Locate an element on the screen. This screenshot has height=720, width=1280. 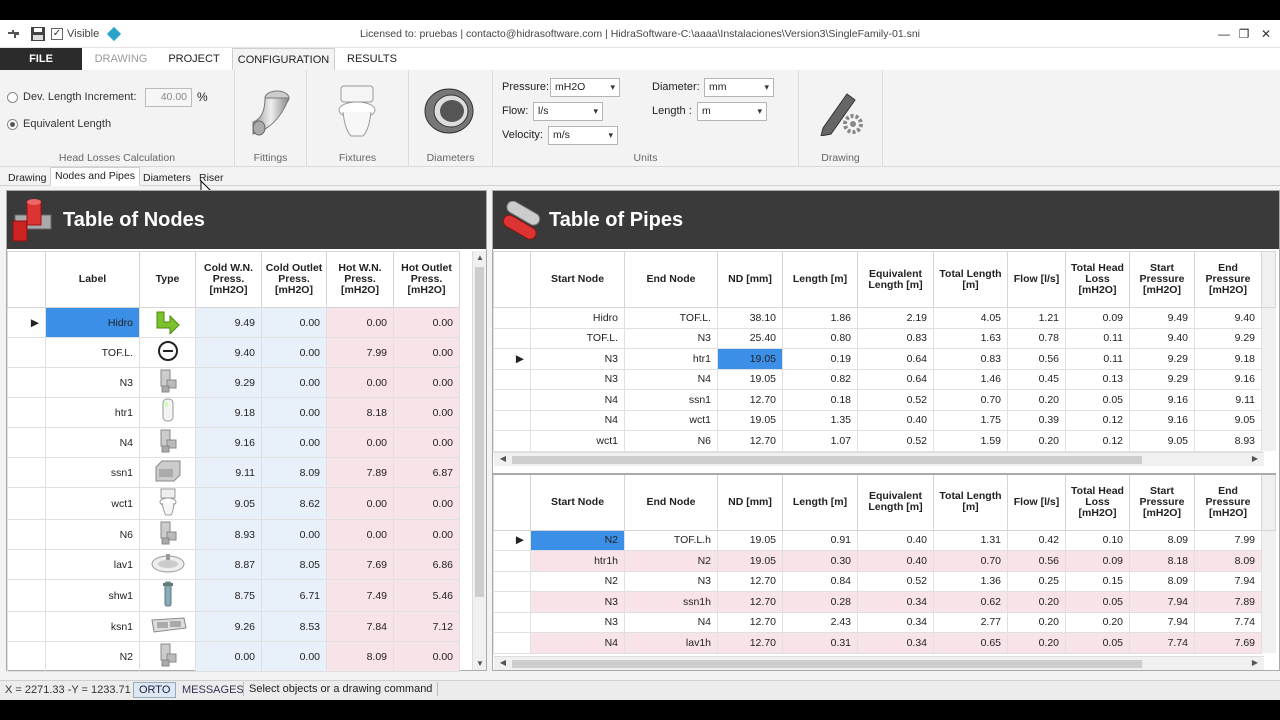
cell-label: ksn1 is located at coordinates (92, 626).